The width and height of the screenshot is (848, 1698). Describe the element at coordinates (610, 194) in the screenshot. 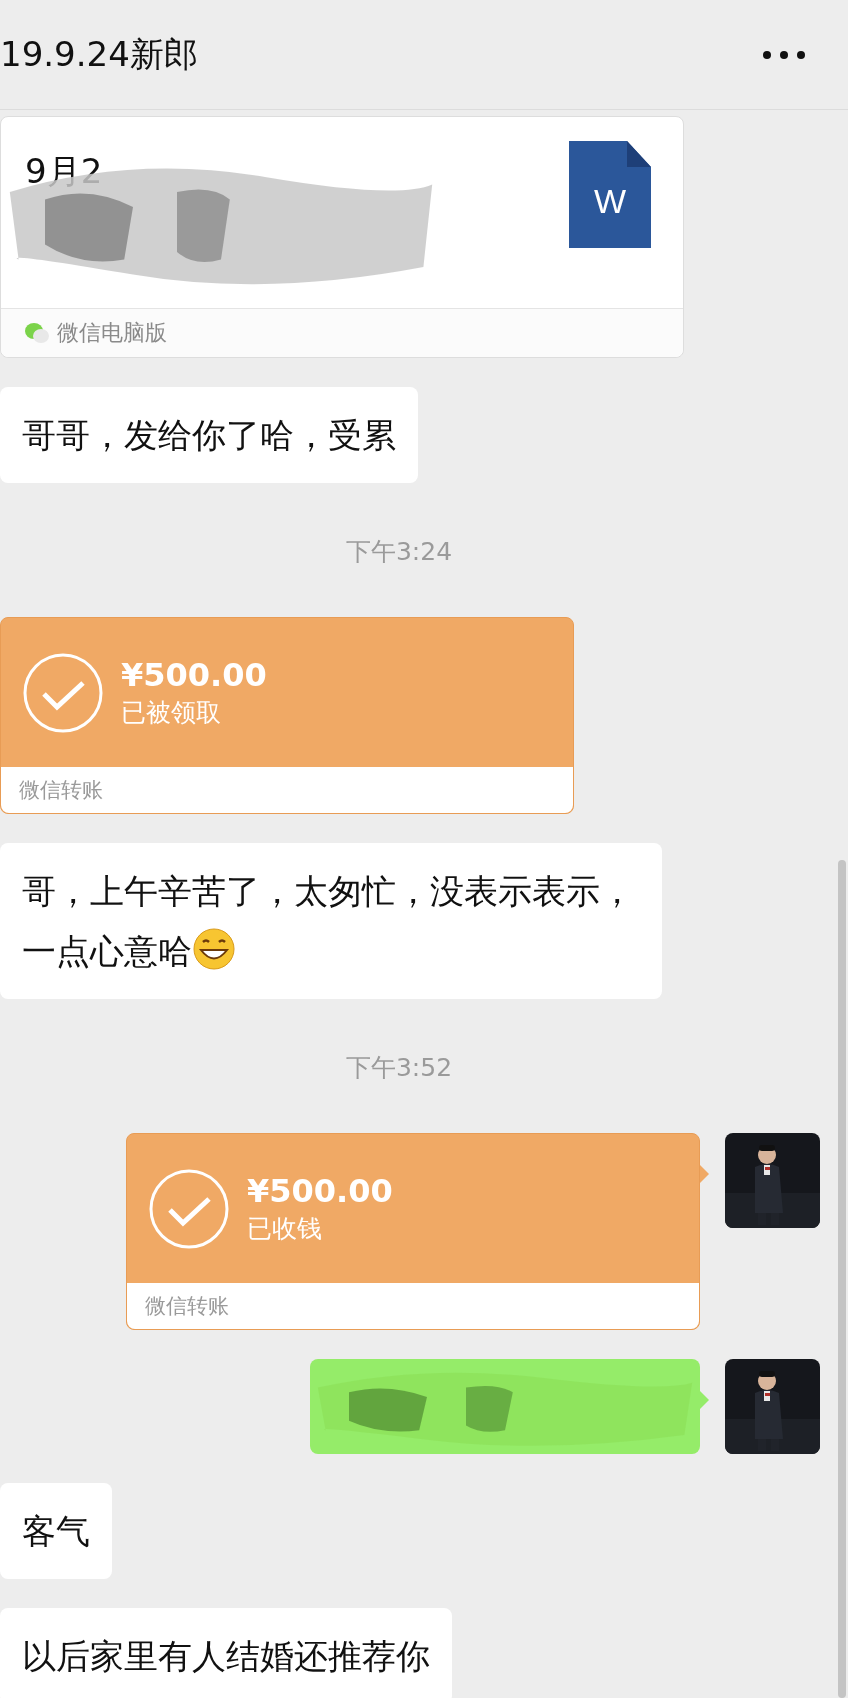

I see `document-icon: W` at that location.